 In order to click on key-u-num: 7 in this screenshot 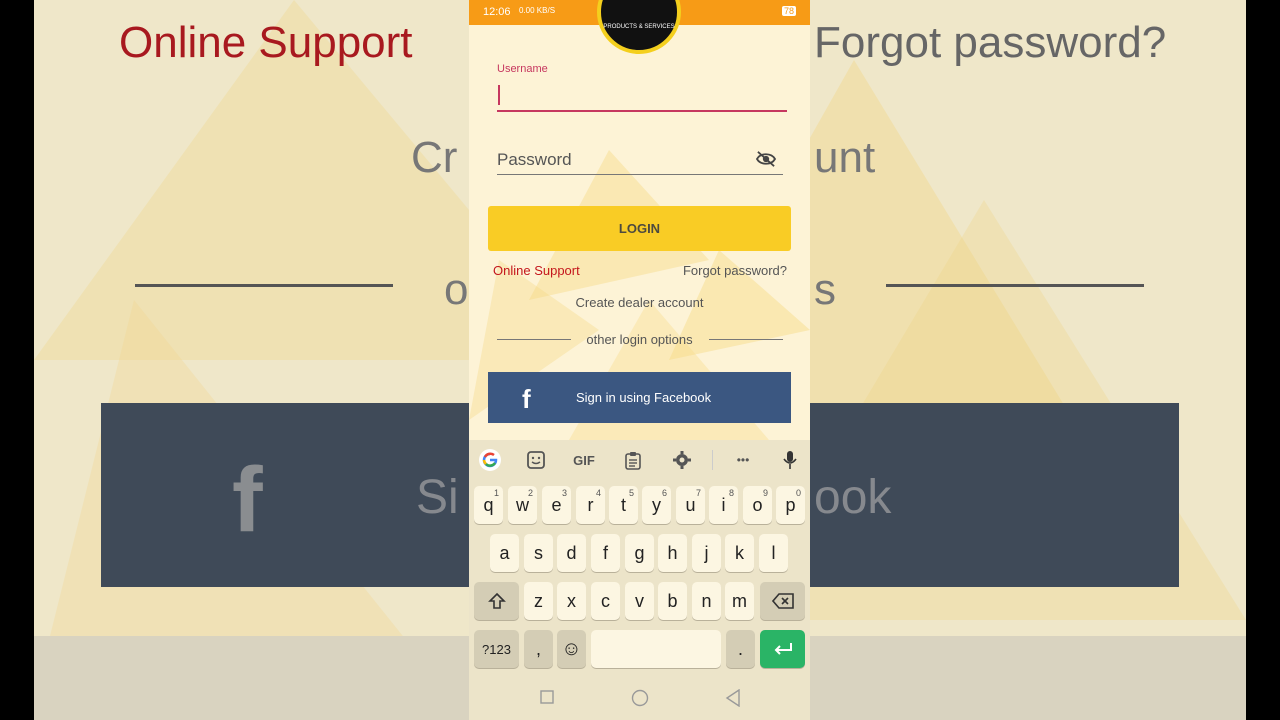, I will do `click(698, 493)`.